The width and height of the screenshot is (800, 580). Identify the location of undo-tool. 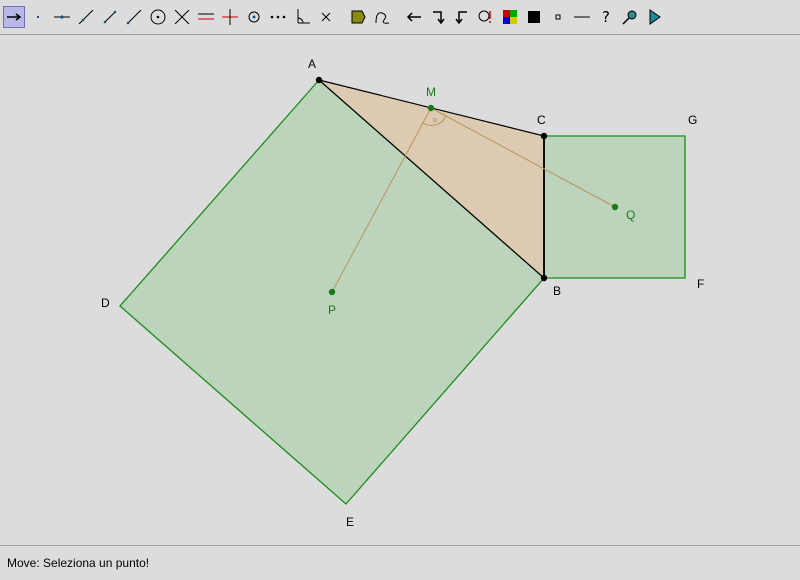
(414, 17).